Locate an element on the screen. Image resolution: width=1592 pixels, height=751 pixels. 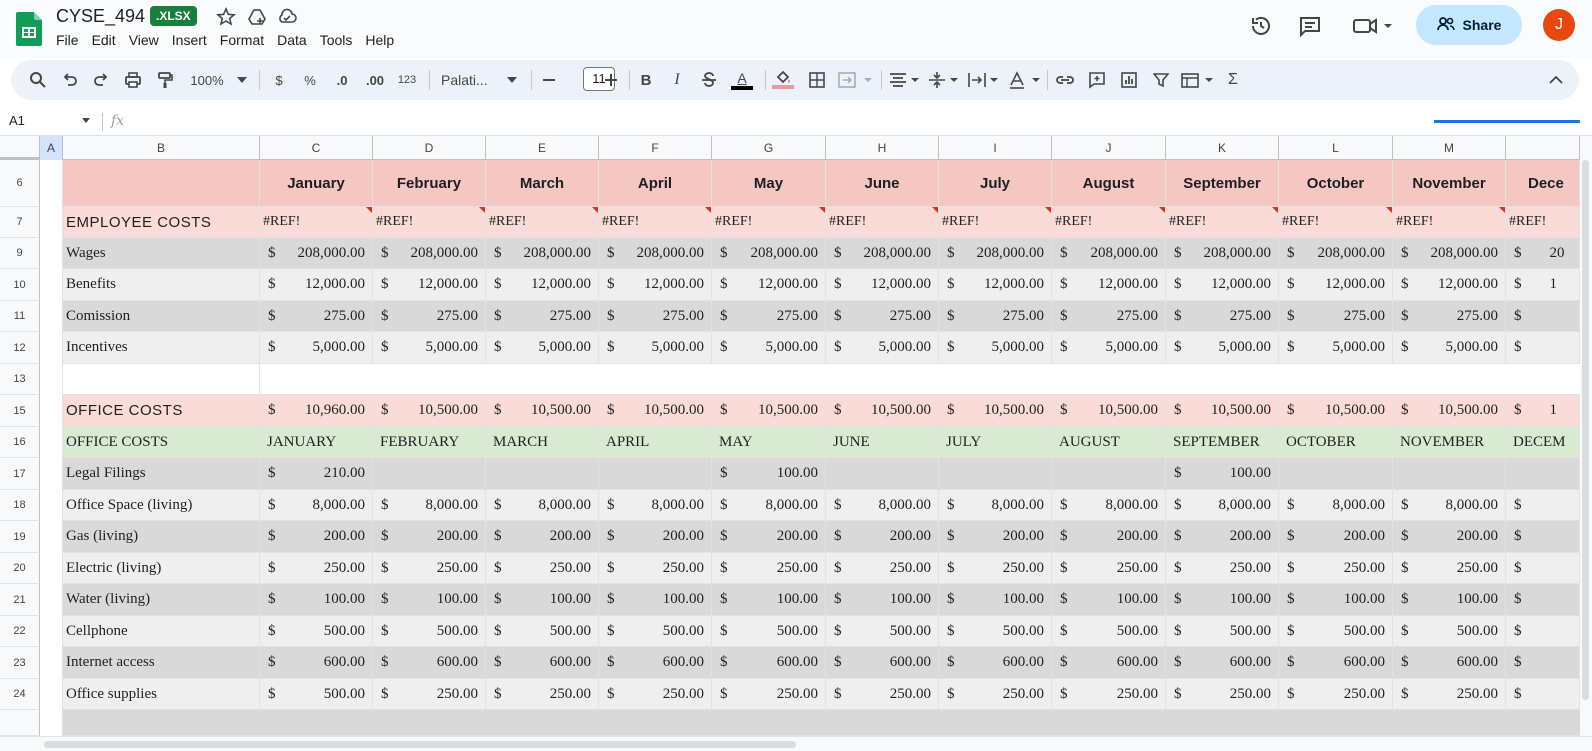
month-label-cell: MARCH is located at coordinates (542, 442).